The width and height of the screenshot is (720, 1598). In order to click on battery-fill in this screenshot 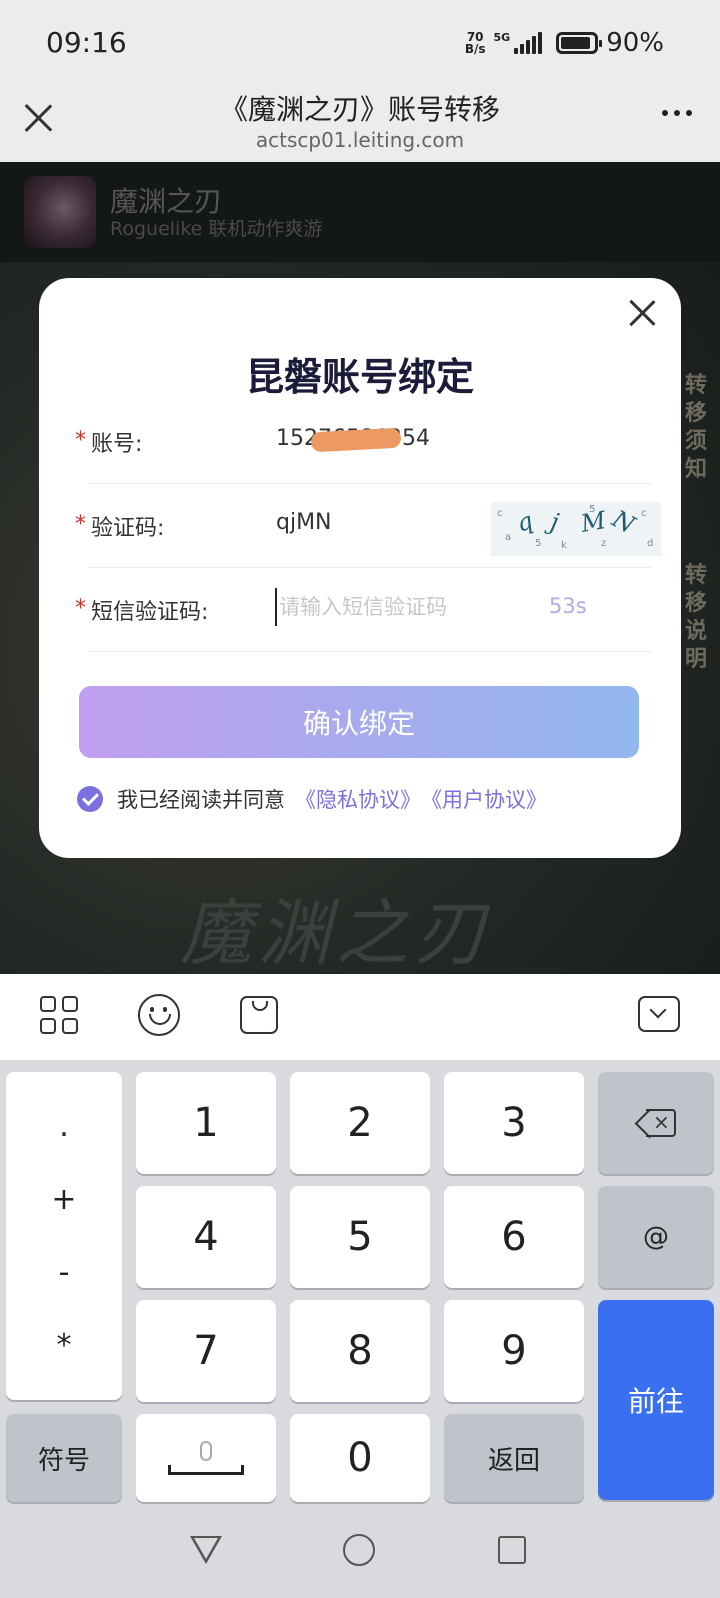, I will do `click(576, 43)`.